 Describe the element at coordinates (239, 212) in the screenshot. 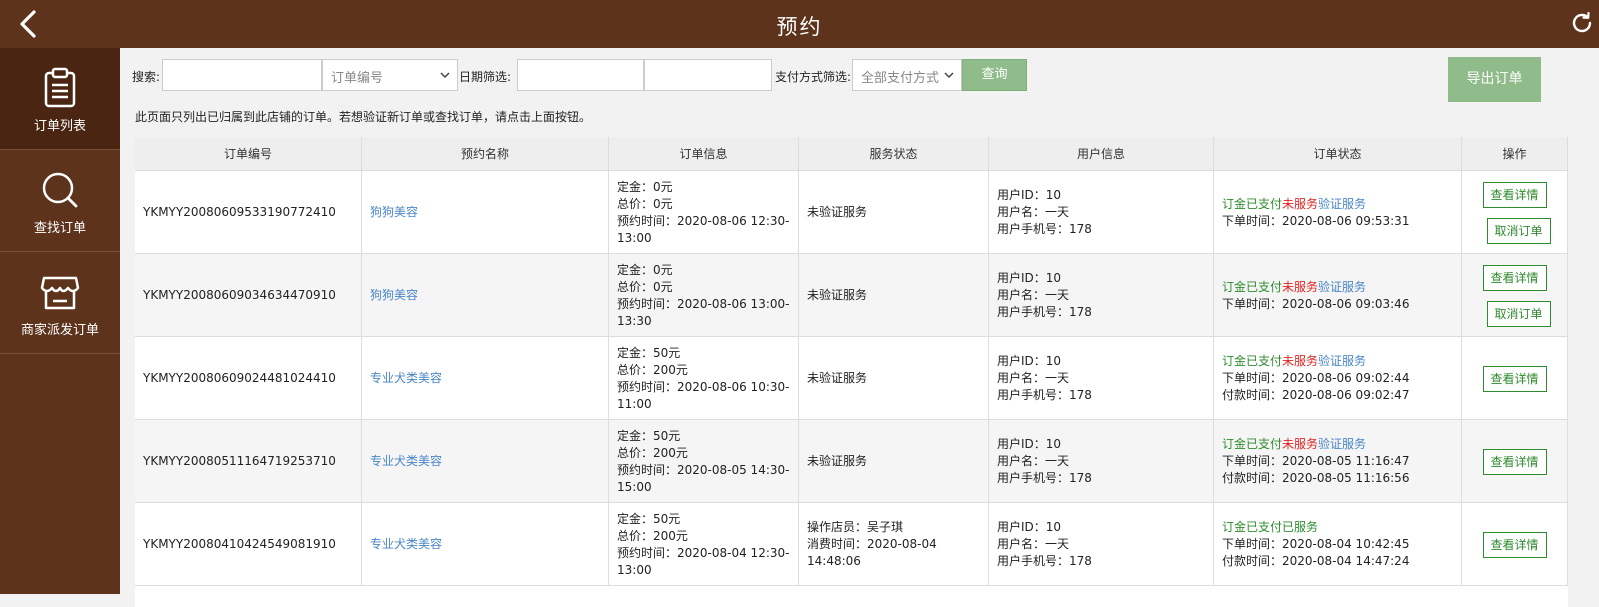

I see `order-number: YKMYY20080609533190772410` at that location.